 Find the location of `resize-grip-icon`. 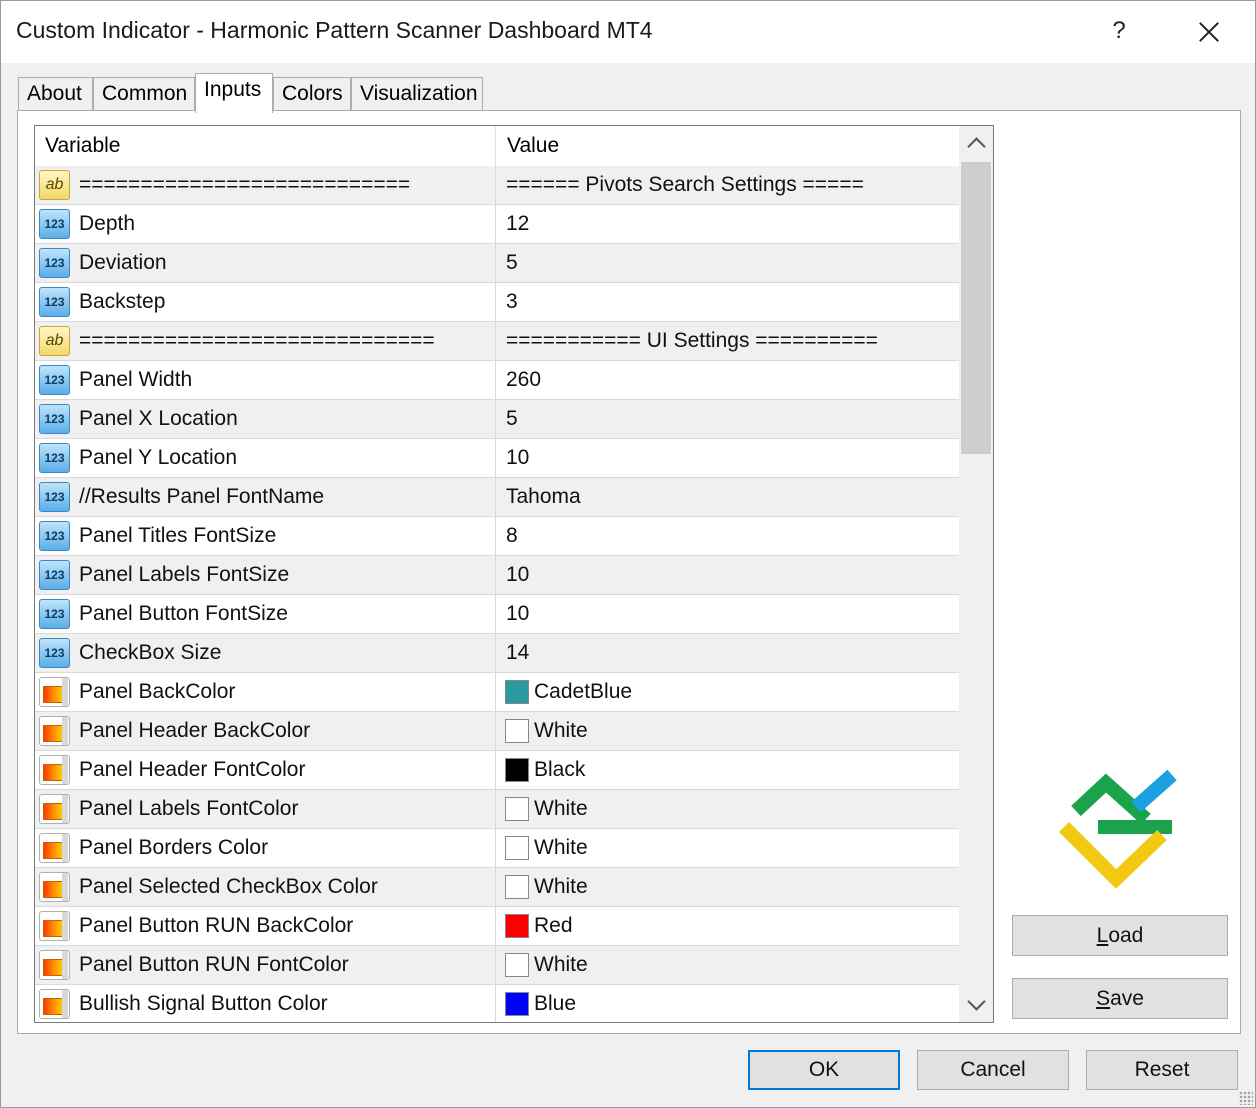

resize-grip-icon is located at coordinates (1246, 1098).